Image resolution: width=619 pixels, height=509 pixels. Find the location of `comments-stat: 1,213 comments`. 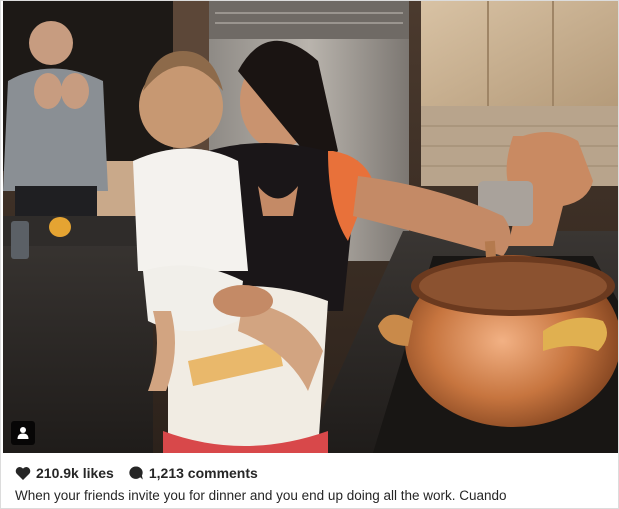

comments-stat: 1,213 comments is located at coordinates (193, 473).